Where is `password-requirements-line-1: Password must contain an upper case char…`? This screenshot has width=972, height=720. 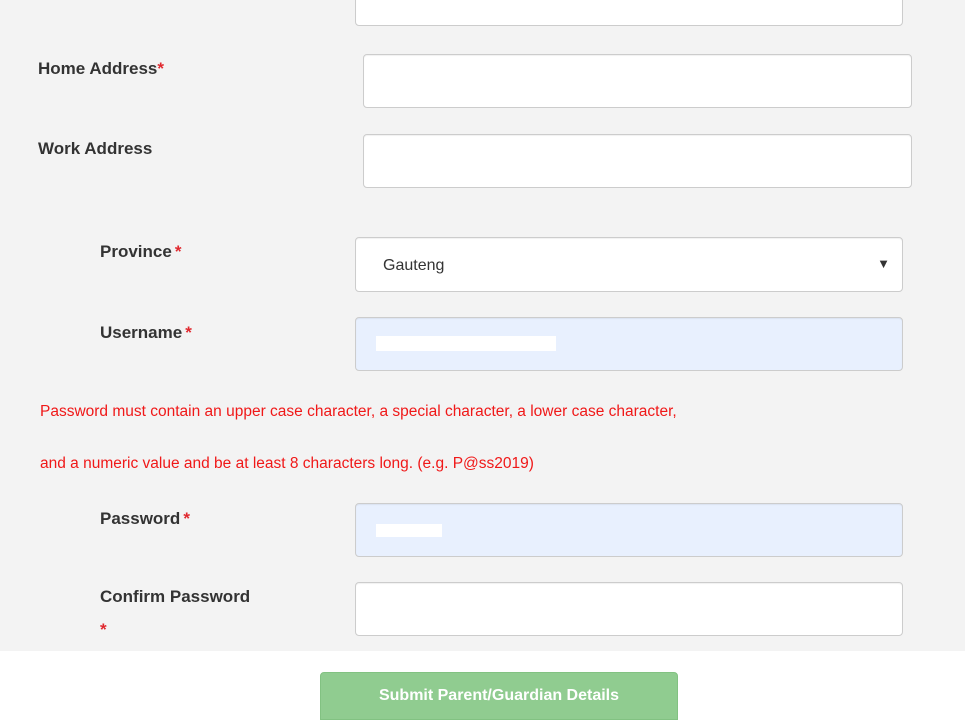
password-requirements-line-1: Password must contain an upper case char… is located at coordinates (358, 411).